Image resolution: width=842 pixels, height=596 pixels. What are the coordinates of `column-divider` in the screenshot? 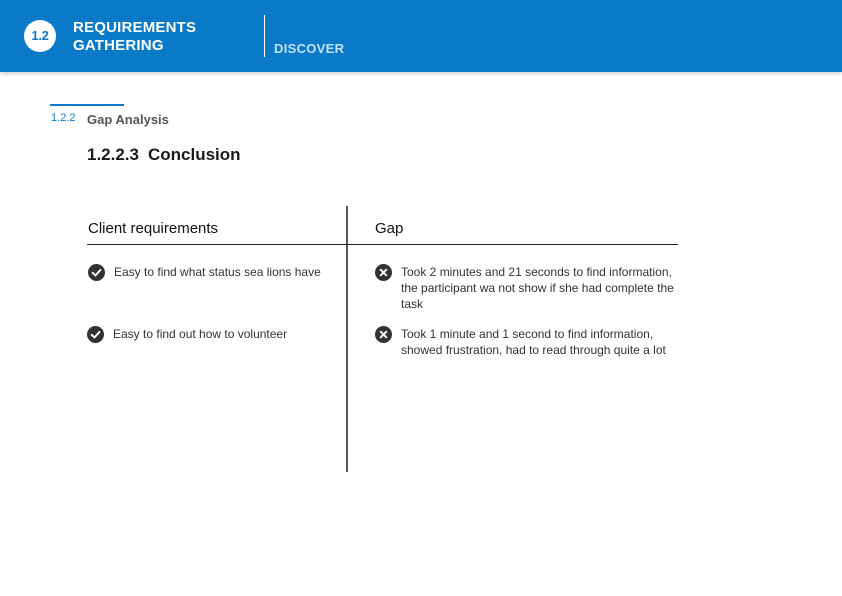 It's located at (347, 339).